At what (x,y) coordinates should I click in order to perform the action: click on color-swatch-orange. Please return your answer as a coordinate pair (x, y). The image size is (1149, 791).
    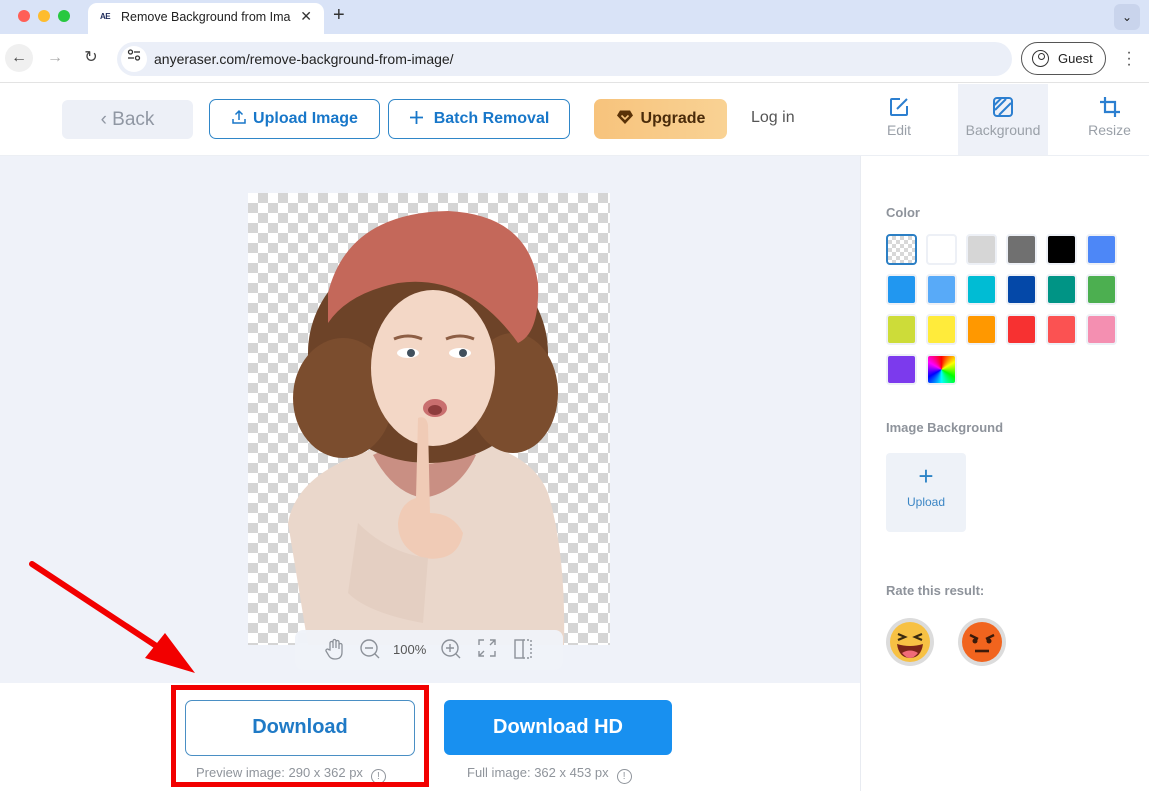
    Looking at the image, I should click on (981, 329).